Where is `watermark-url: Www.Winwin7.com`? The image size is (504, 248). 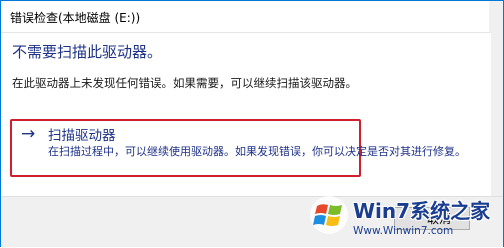 watermark-url: Www.Winwin7.com is located at coordinates (403, 231).